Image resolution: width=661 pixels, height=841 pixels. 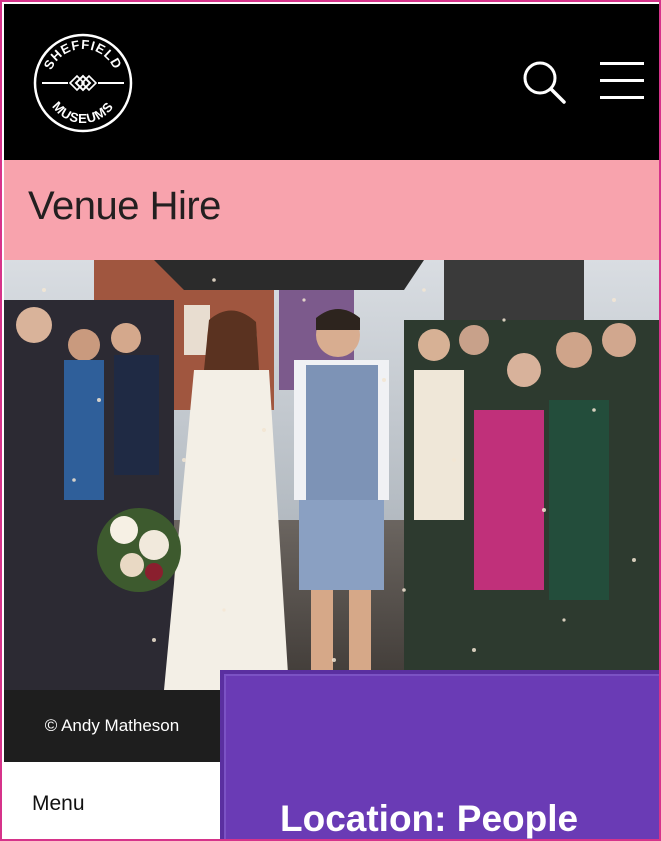 What do you see at coordinates (429, 818) in the screenshot?
I see `location-heading: Location: People` at bounding box center [429, 818].